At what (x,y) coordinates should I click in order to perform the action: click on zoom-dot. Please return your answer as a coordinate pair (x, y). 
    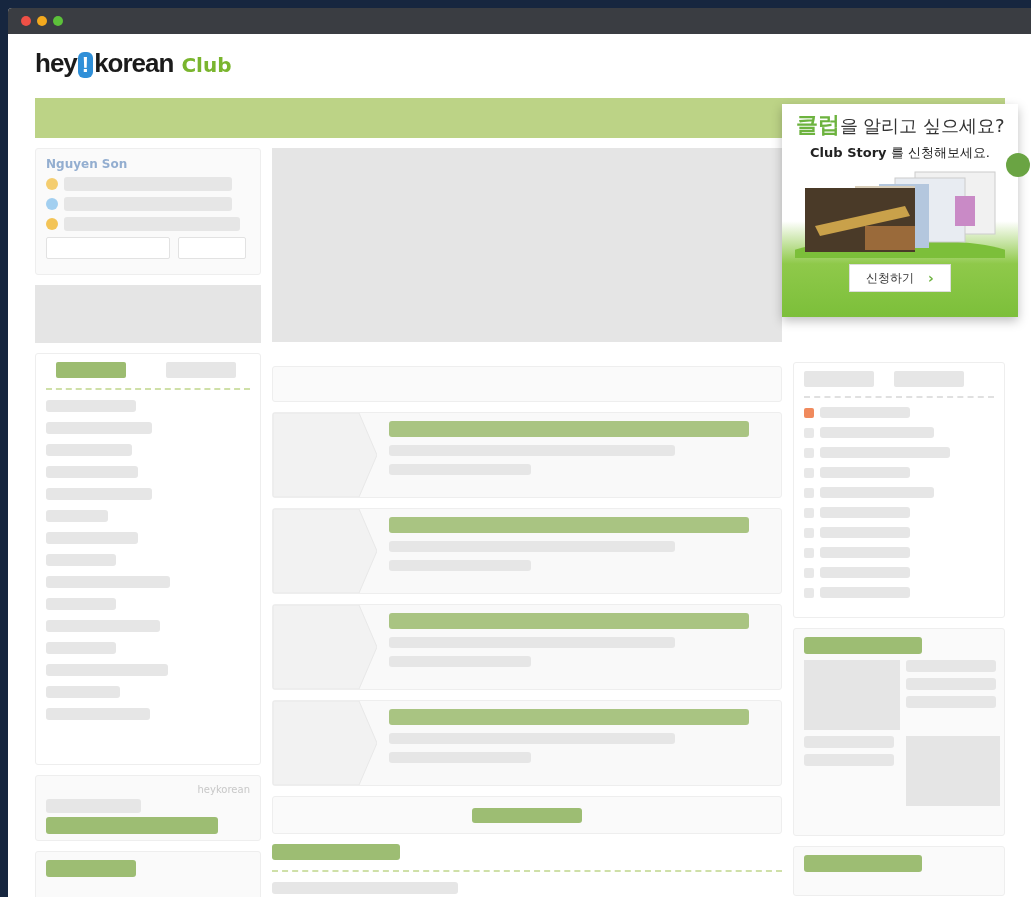
    Looking at the image, I should click on (58, 21).